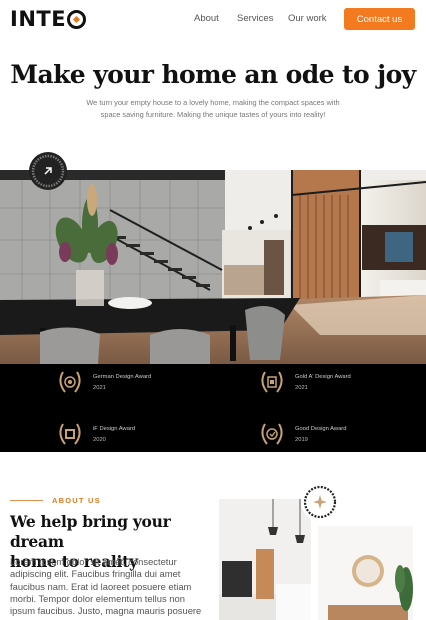  I want to click on site-header: INTE About Services Our work Contact us, so click(213, 19).